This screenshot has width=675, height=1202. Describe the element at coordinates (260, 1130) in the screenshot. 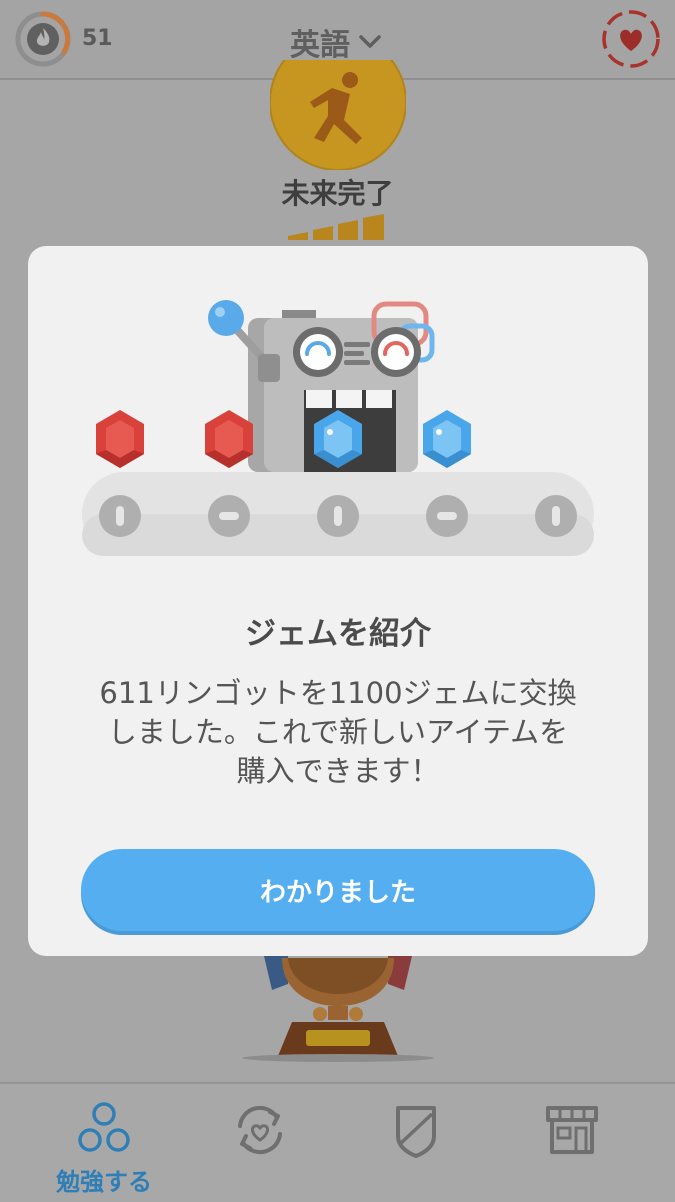

I see `practice-heart-icon` at that location.